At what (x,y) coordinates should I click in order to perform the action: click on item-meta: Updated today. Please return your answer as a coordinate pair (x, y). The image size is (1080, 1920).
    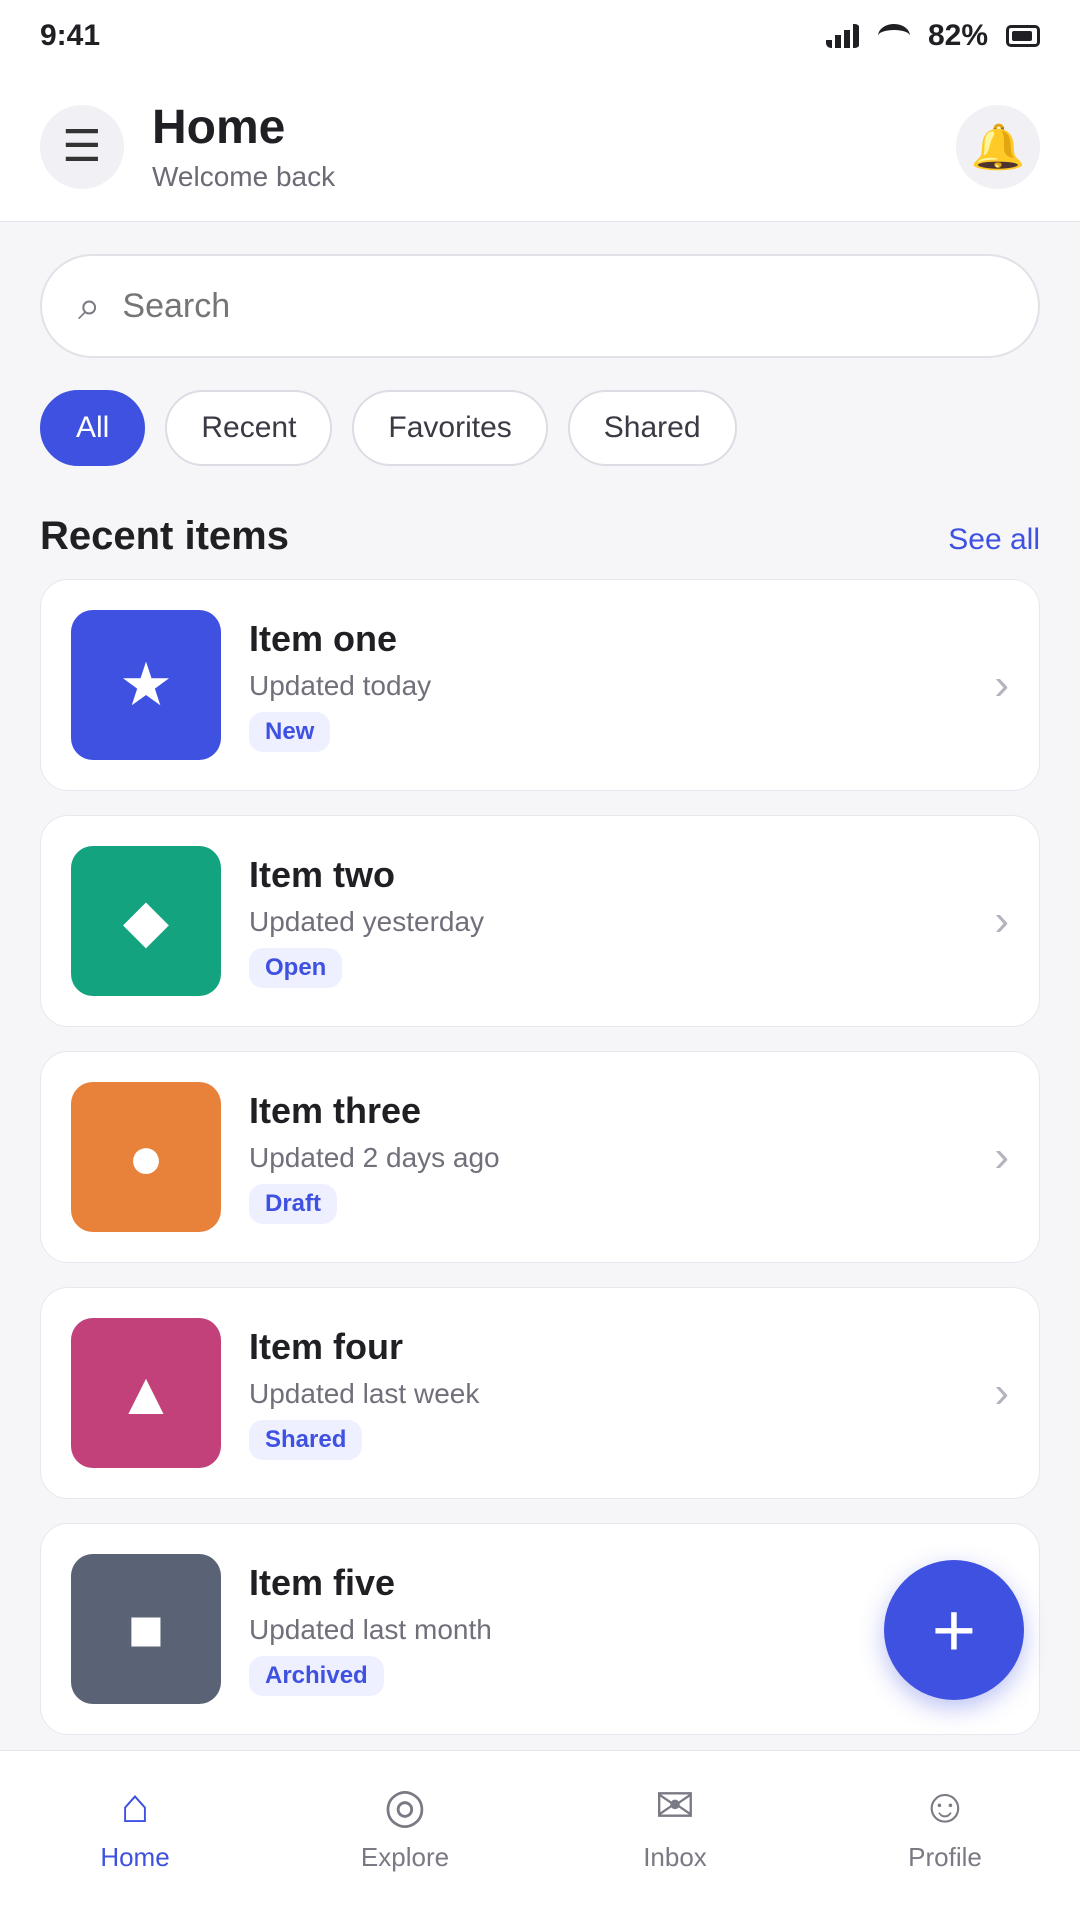
    Looking at the image, I should click on (340, 685).